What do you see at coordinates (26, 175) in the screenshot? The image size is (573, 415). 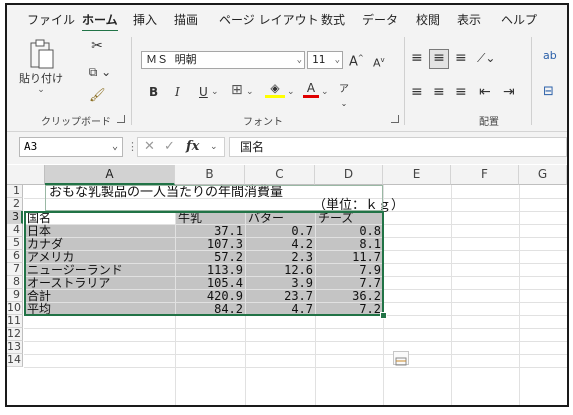 I see `select-all-corner` at bounding box center [26, 175].